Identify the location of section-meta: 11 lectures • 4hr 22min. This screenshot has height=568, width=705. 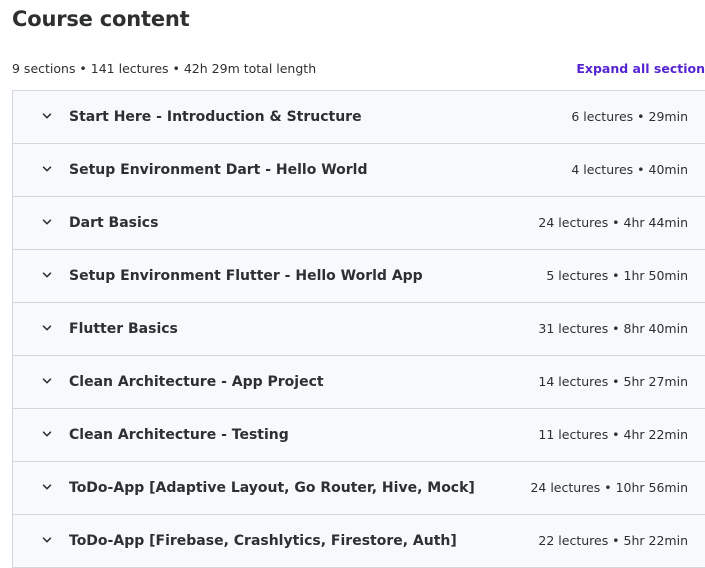
(613, 434).